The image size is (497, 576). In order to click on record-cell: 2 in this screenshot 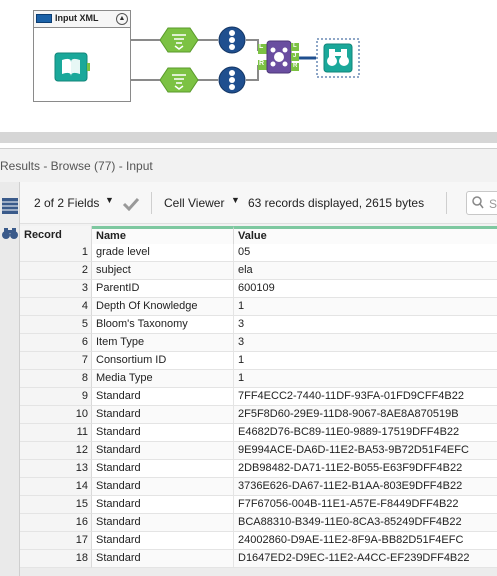, I will do `click(56, 271)`.